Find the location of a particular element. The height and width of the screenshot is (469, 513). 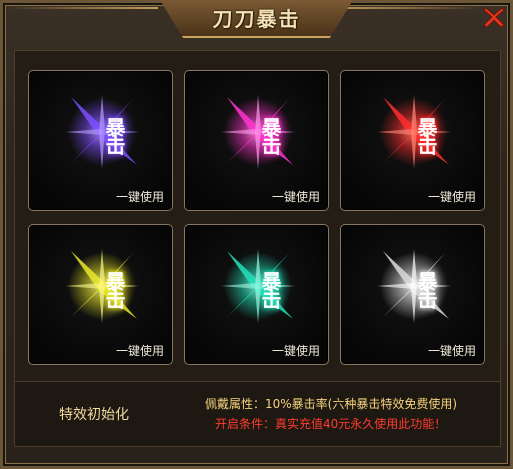

condition-text: 开启条件：真实充值40元永久使用此功能！ is located at coordinates (331, 424).